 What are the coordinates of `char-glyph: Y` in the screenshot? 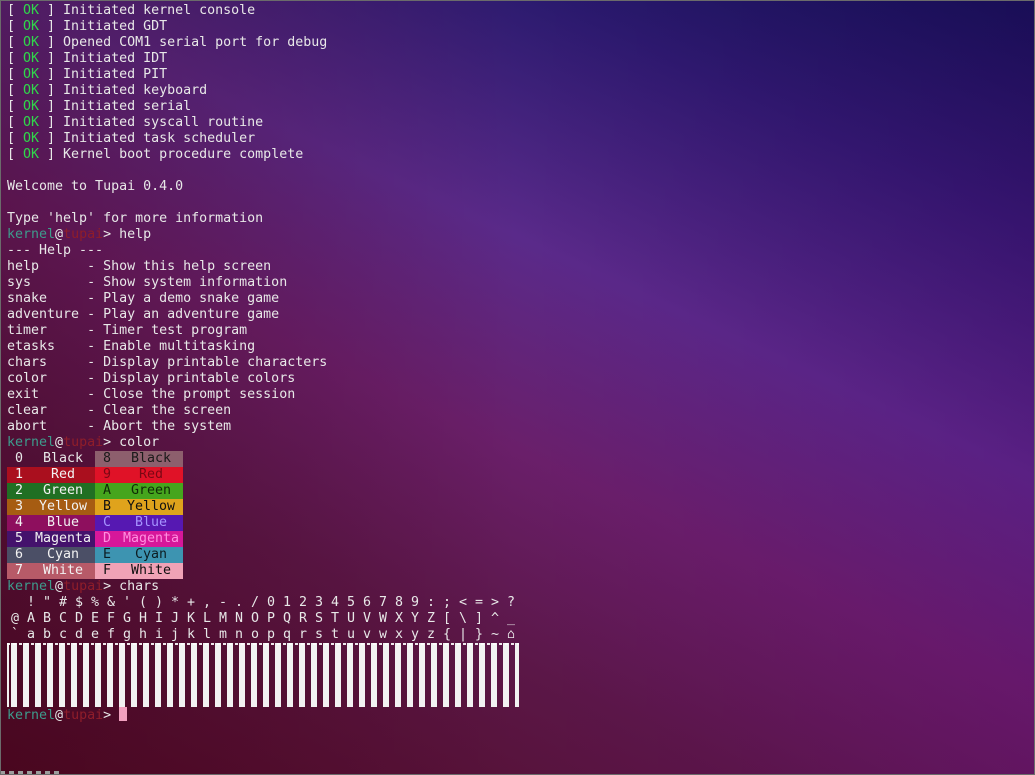 It's located at (414, 618).